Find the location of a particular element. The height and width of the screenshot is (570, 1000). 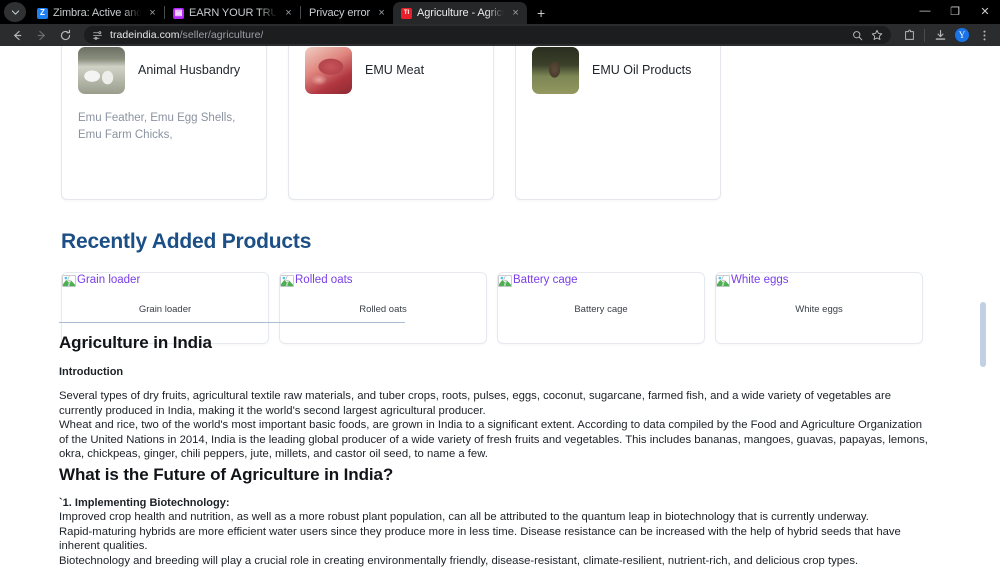

page-scrollbar is located at coordinates (982, 308).